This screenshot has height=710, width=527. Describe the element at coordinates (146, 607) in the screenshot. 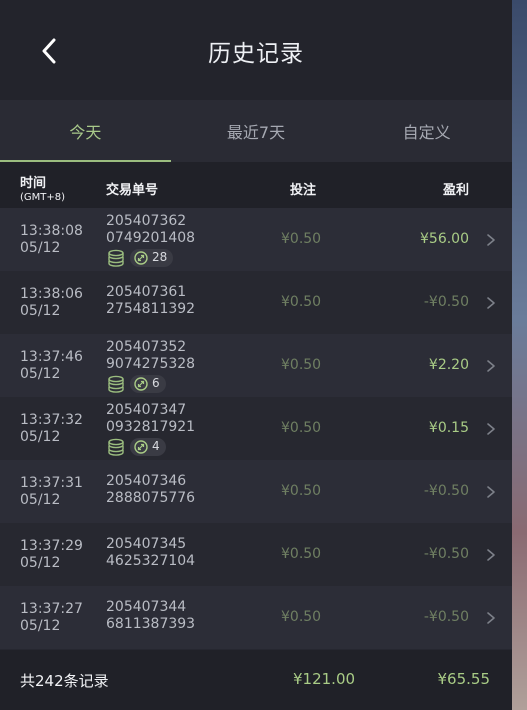

I see `row-order-id-part1: 205407344` at that location.